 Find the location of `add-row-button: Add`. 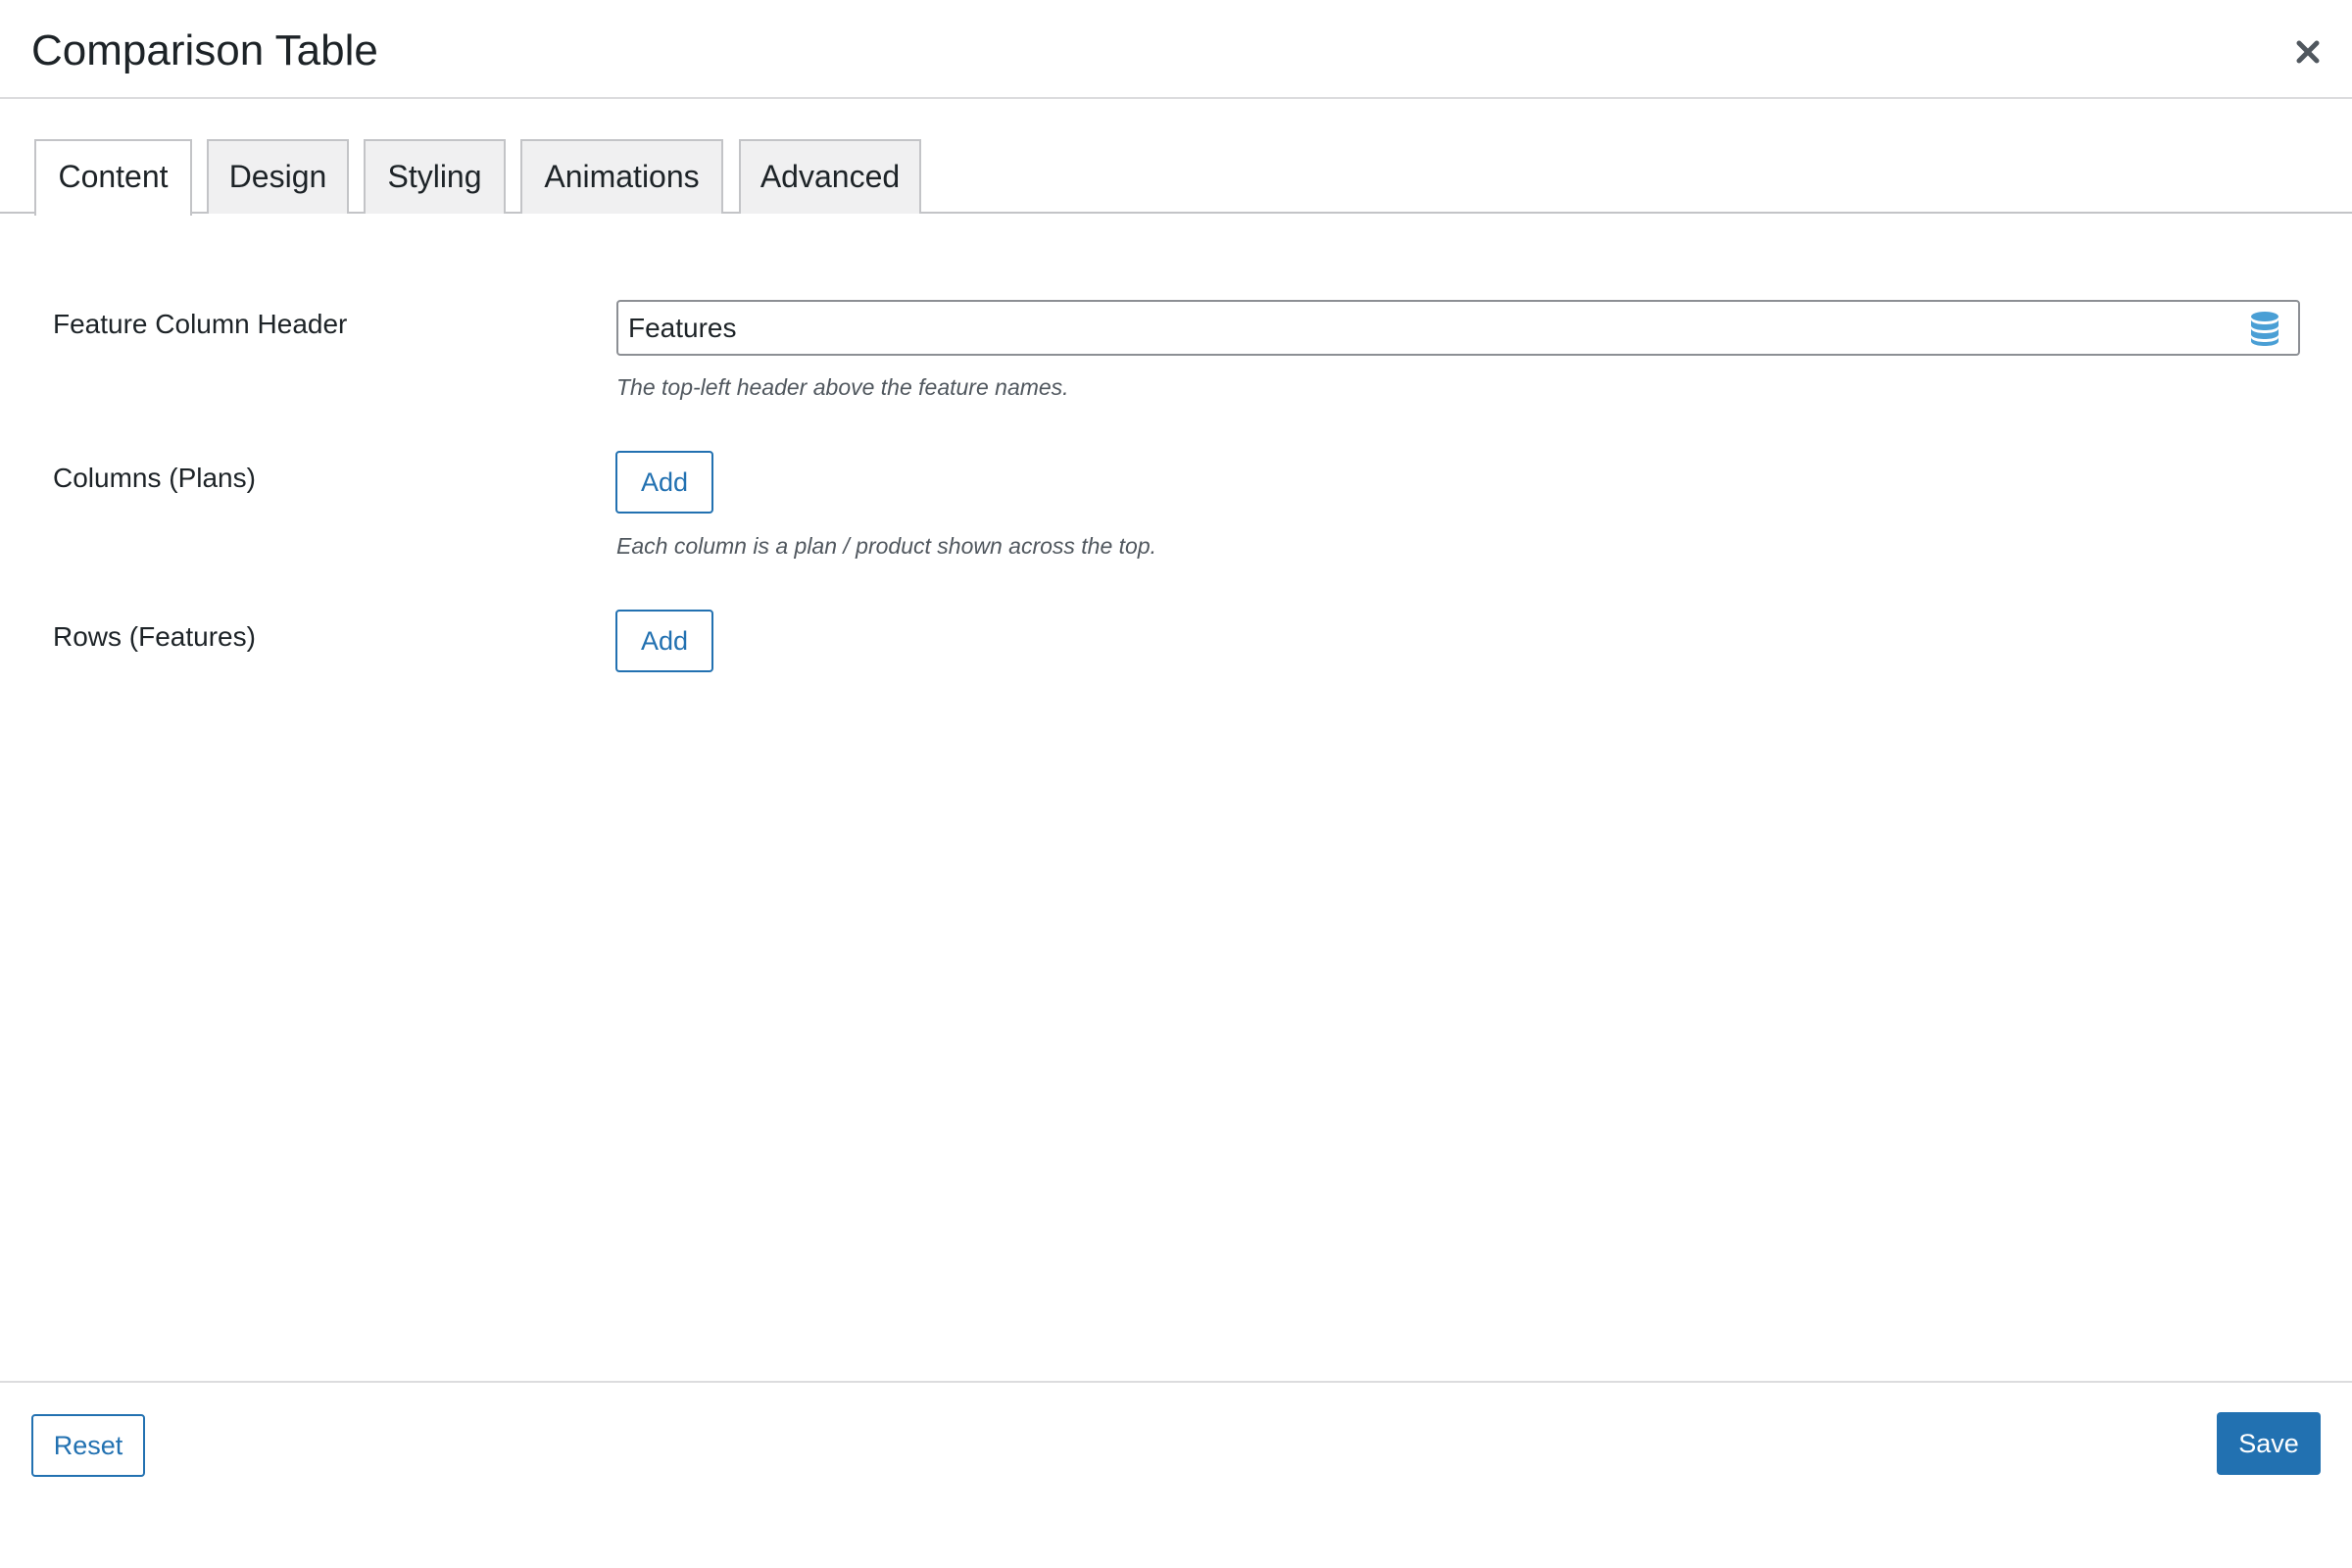

add-row-button: Add is located at coordinates (664, 641).